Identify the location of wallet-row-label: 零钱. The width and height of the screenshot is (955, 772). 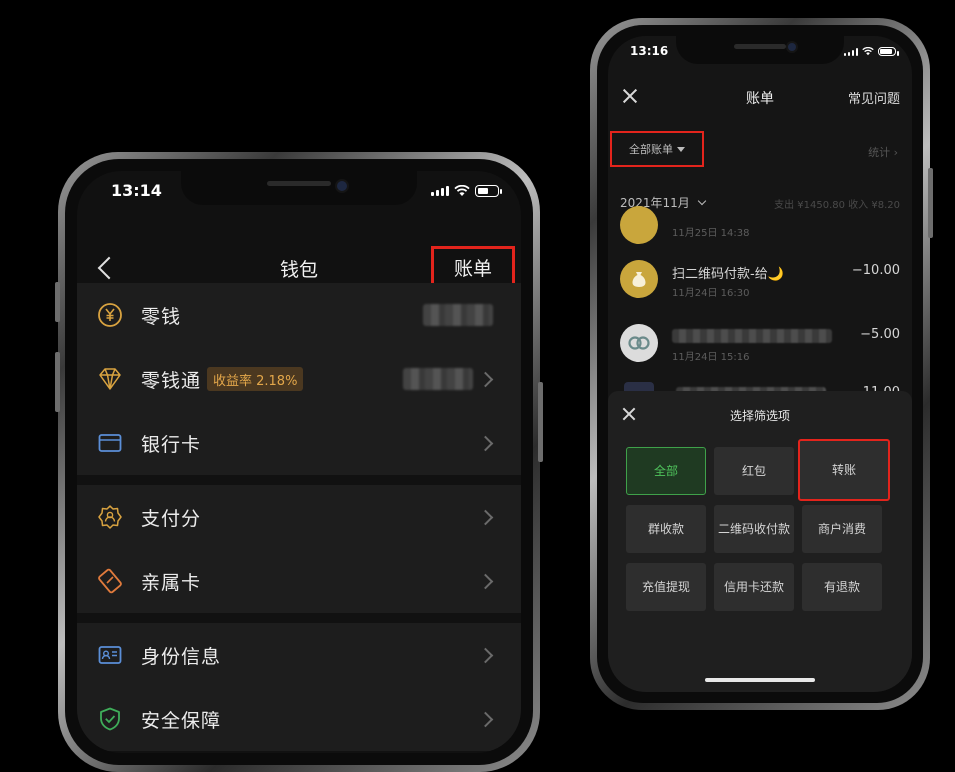
(161, 316).